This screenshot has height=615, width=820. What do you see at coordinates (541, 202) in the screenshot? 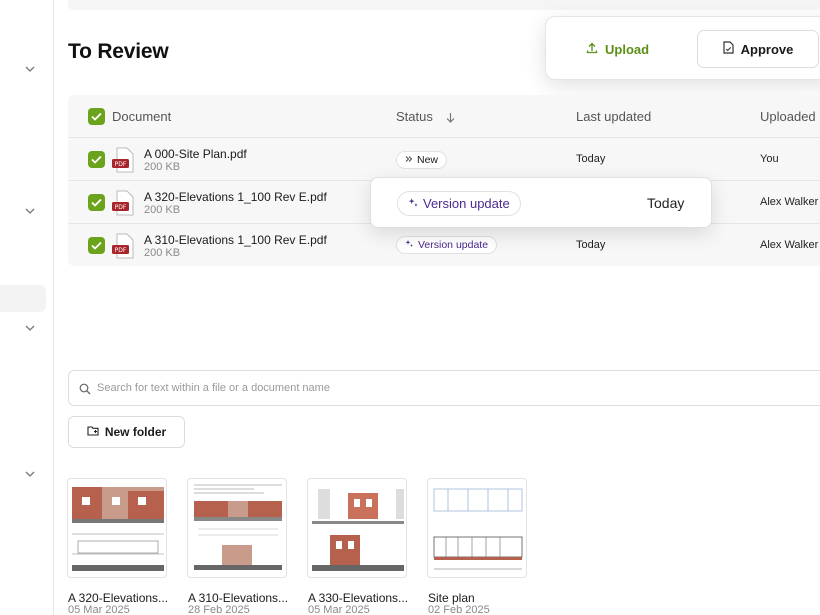
I see `row-hover-card: Version update Today` at bounding box center [541, 202].